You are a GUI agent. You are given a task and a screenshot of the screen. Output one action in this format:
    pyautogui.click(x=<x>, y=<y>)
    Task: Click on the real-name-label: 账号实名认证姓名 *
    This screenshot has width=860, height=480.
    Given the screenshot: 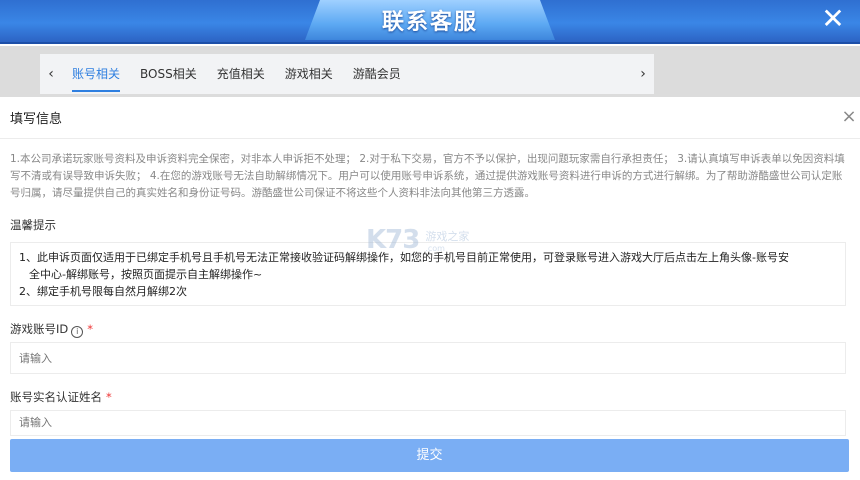 What is the action you would take?
    pyautogui.click(x=61, y=397)
    